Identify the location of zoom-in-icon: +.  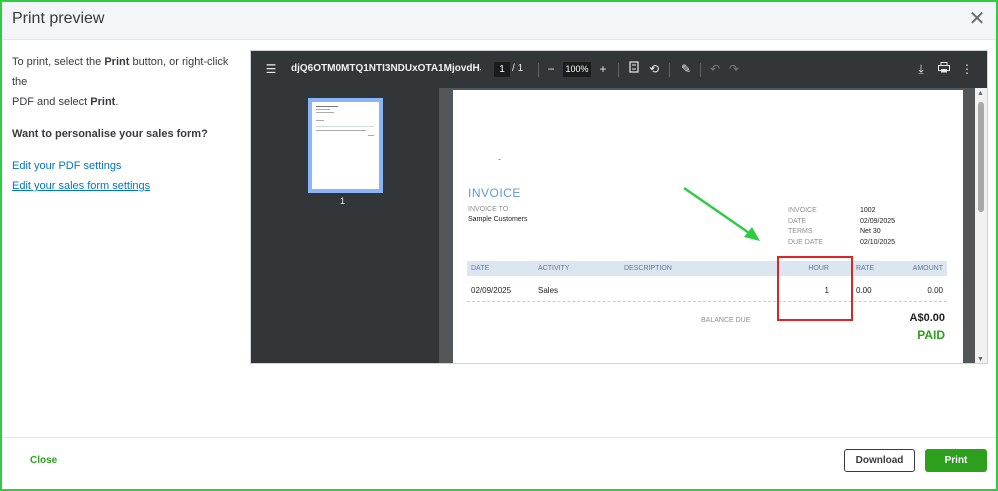
(603, 69).